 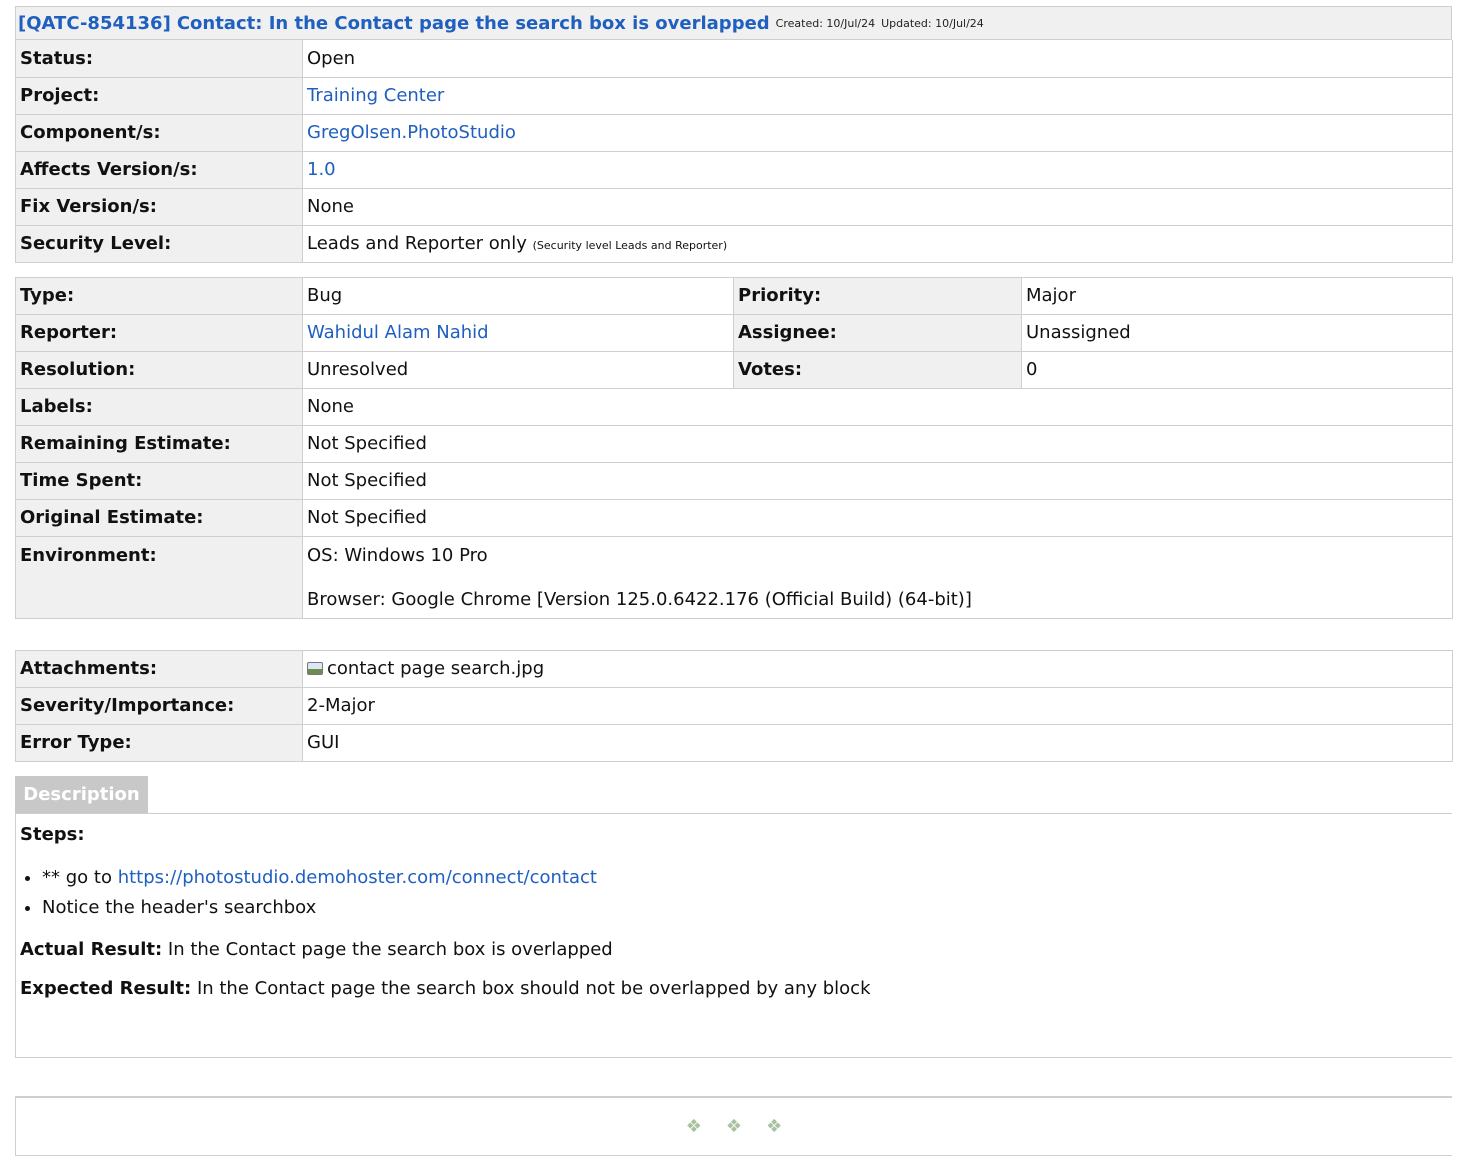 What do you see at coordinates (375, 95) in the screenshot?
I see `project-link: Training Center` at bounding box center [375, 95].